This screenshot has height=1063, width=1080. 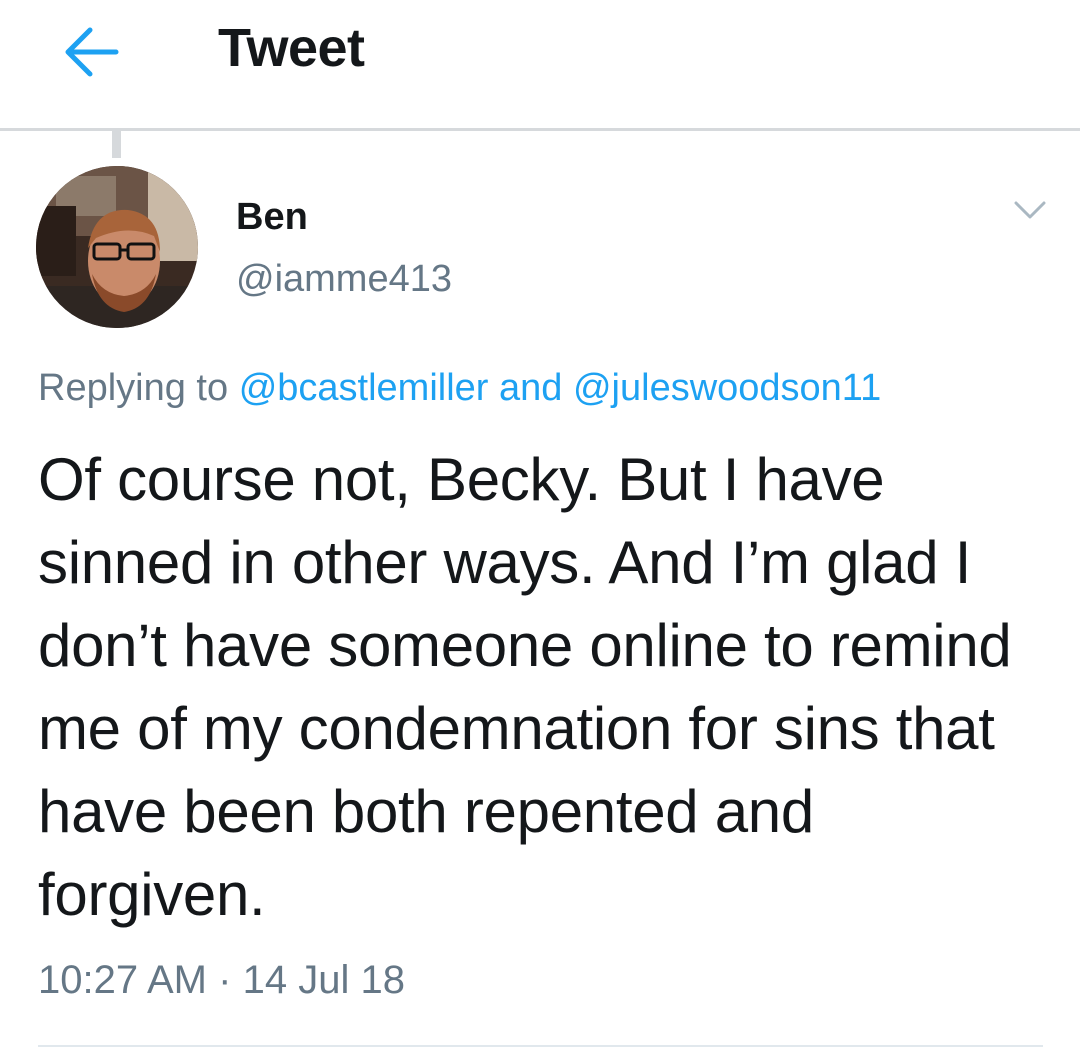 I want to click on mention-conjunction: and, so click(x=530, y=388).